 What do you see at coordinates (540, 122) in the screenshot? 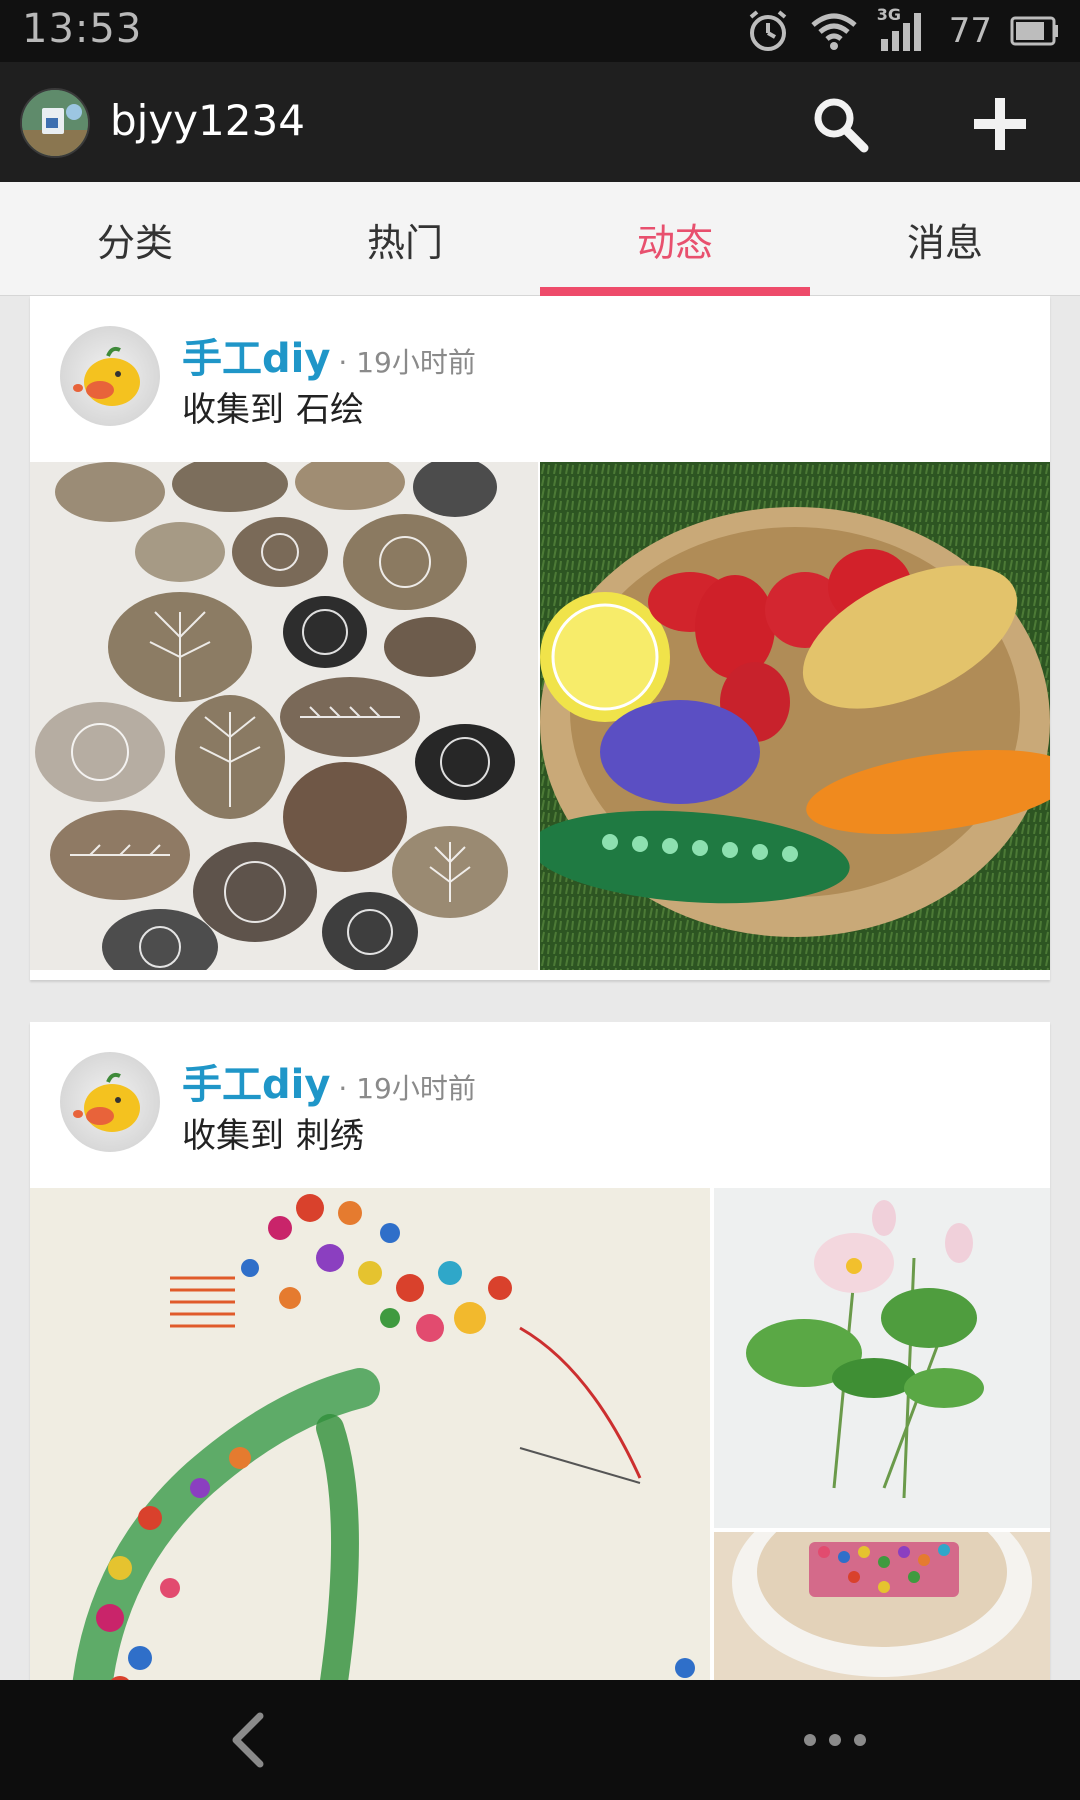
I see `title-bar: bjyy1234` at bounding box center [540, 122].